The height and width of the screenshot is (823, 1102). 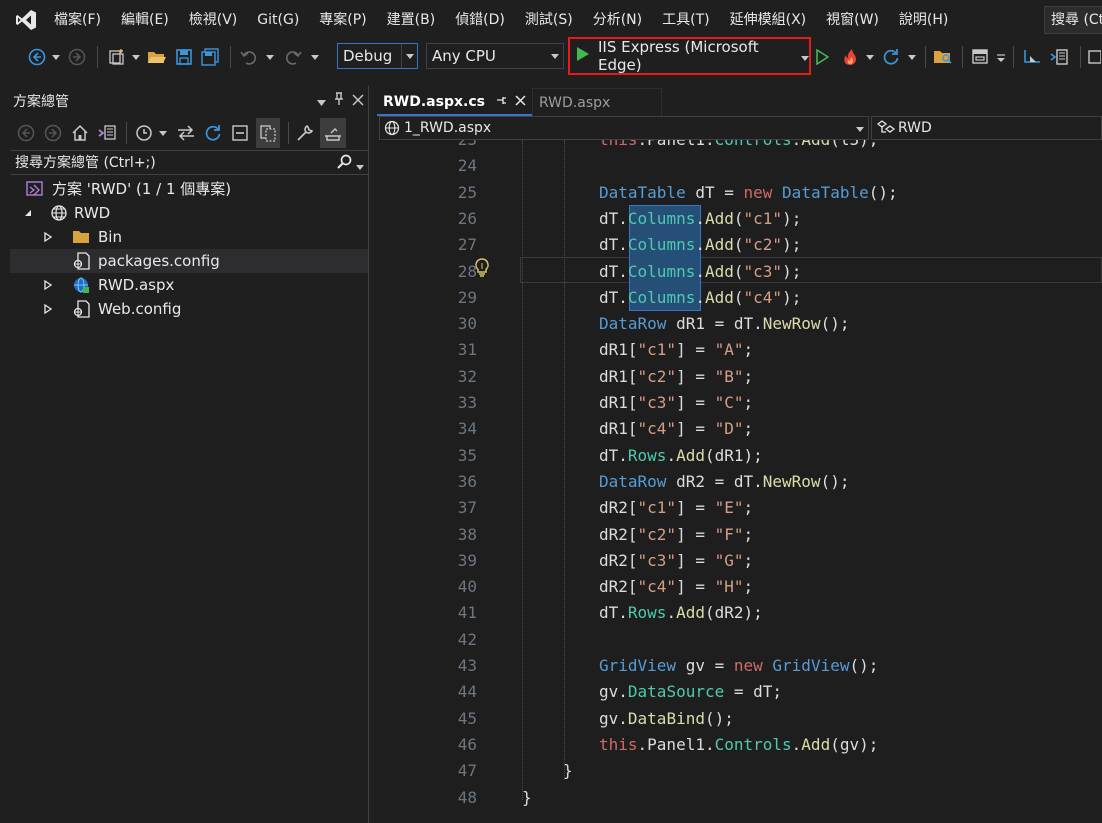 What do you see at coordinates (495, 56) in the screenshot?
I see `solution-platform-select: Any CPU` at bounding box center [495, 56].